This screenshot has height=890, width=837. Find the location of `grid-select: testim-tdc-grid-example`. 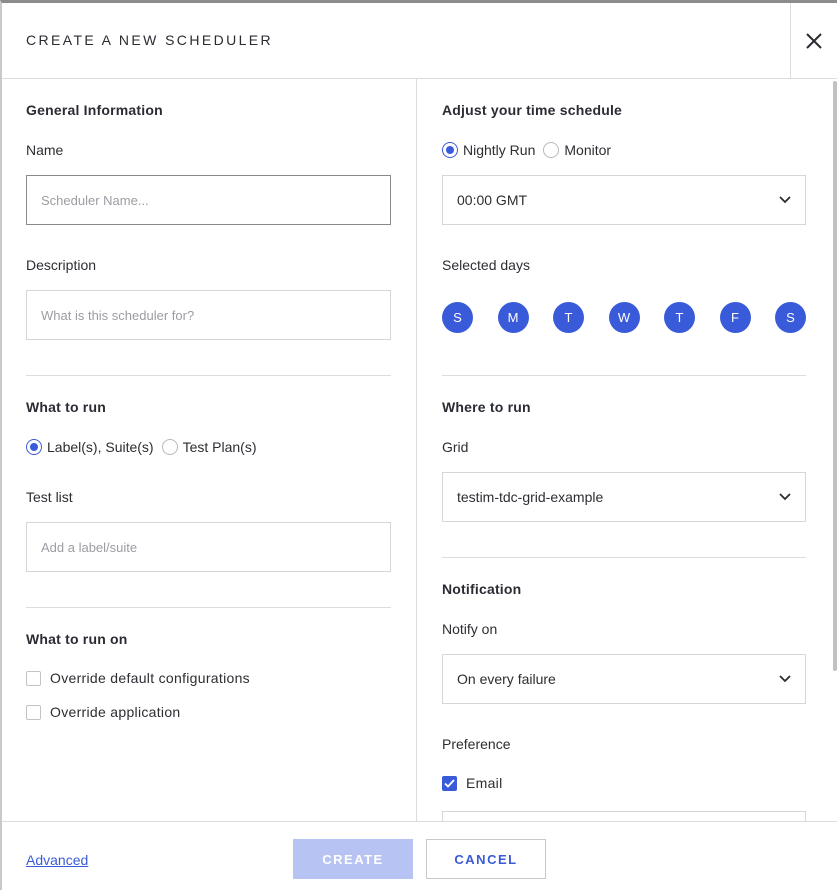

grid-select: testim-tdc-grid-example is located at coordinates (624, 497).